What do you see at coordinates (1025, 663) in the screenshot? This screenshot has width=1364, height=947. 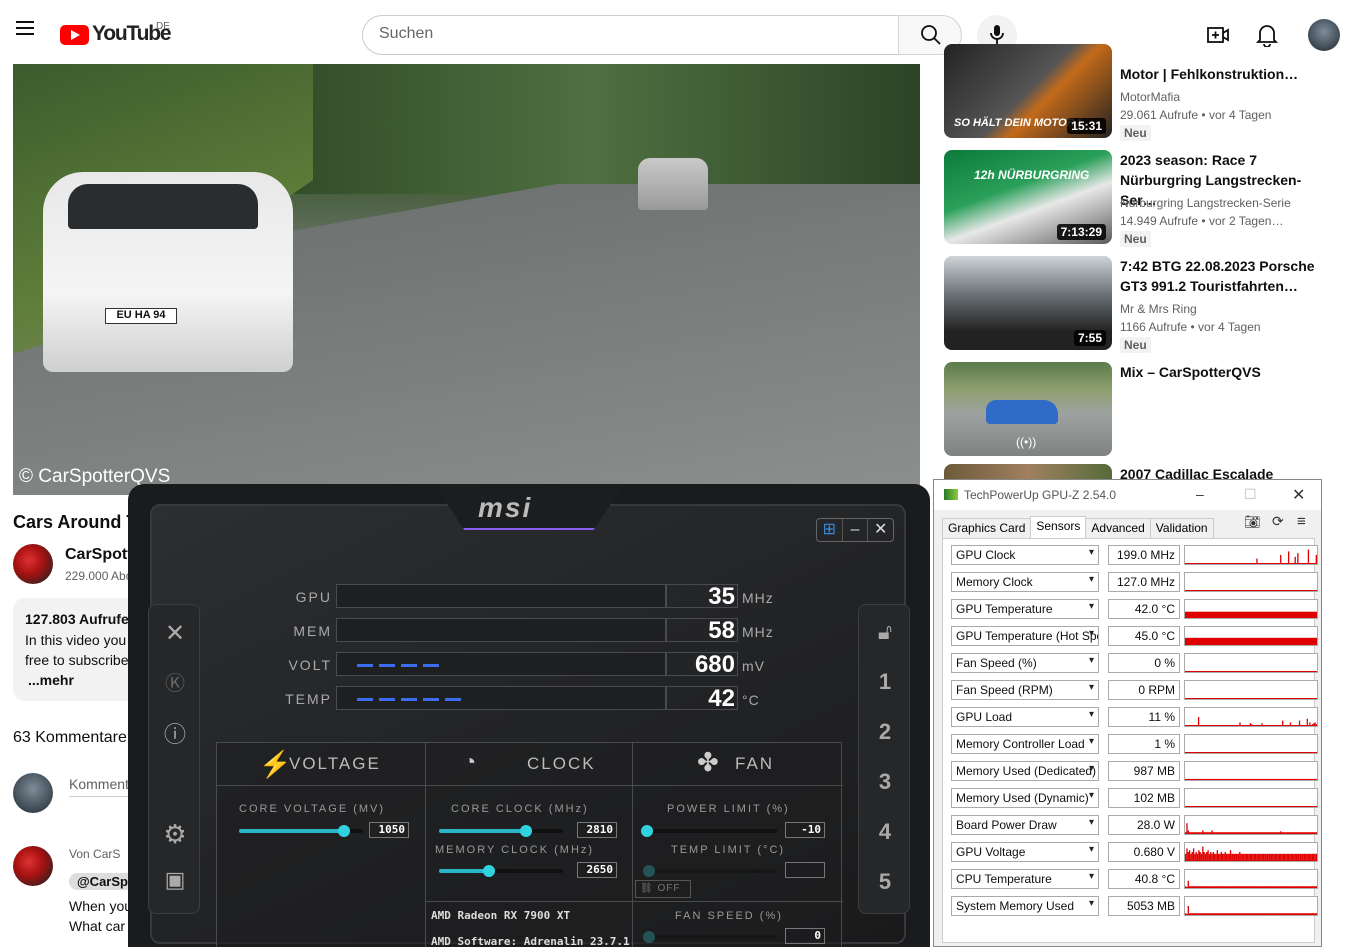 I see `sensor-name-dropdown: Fan Speed (%)` at bounding box center [1025, 663].